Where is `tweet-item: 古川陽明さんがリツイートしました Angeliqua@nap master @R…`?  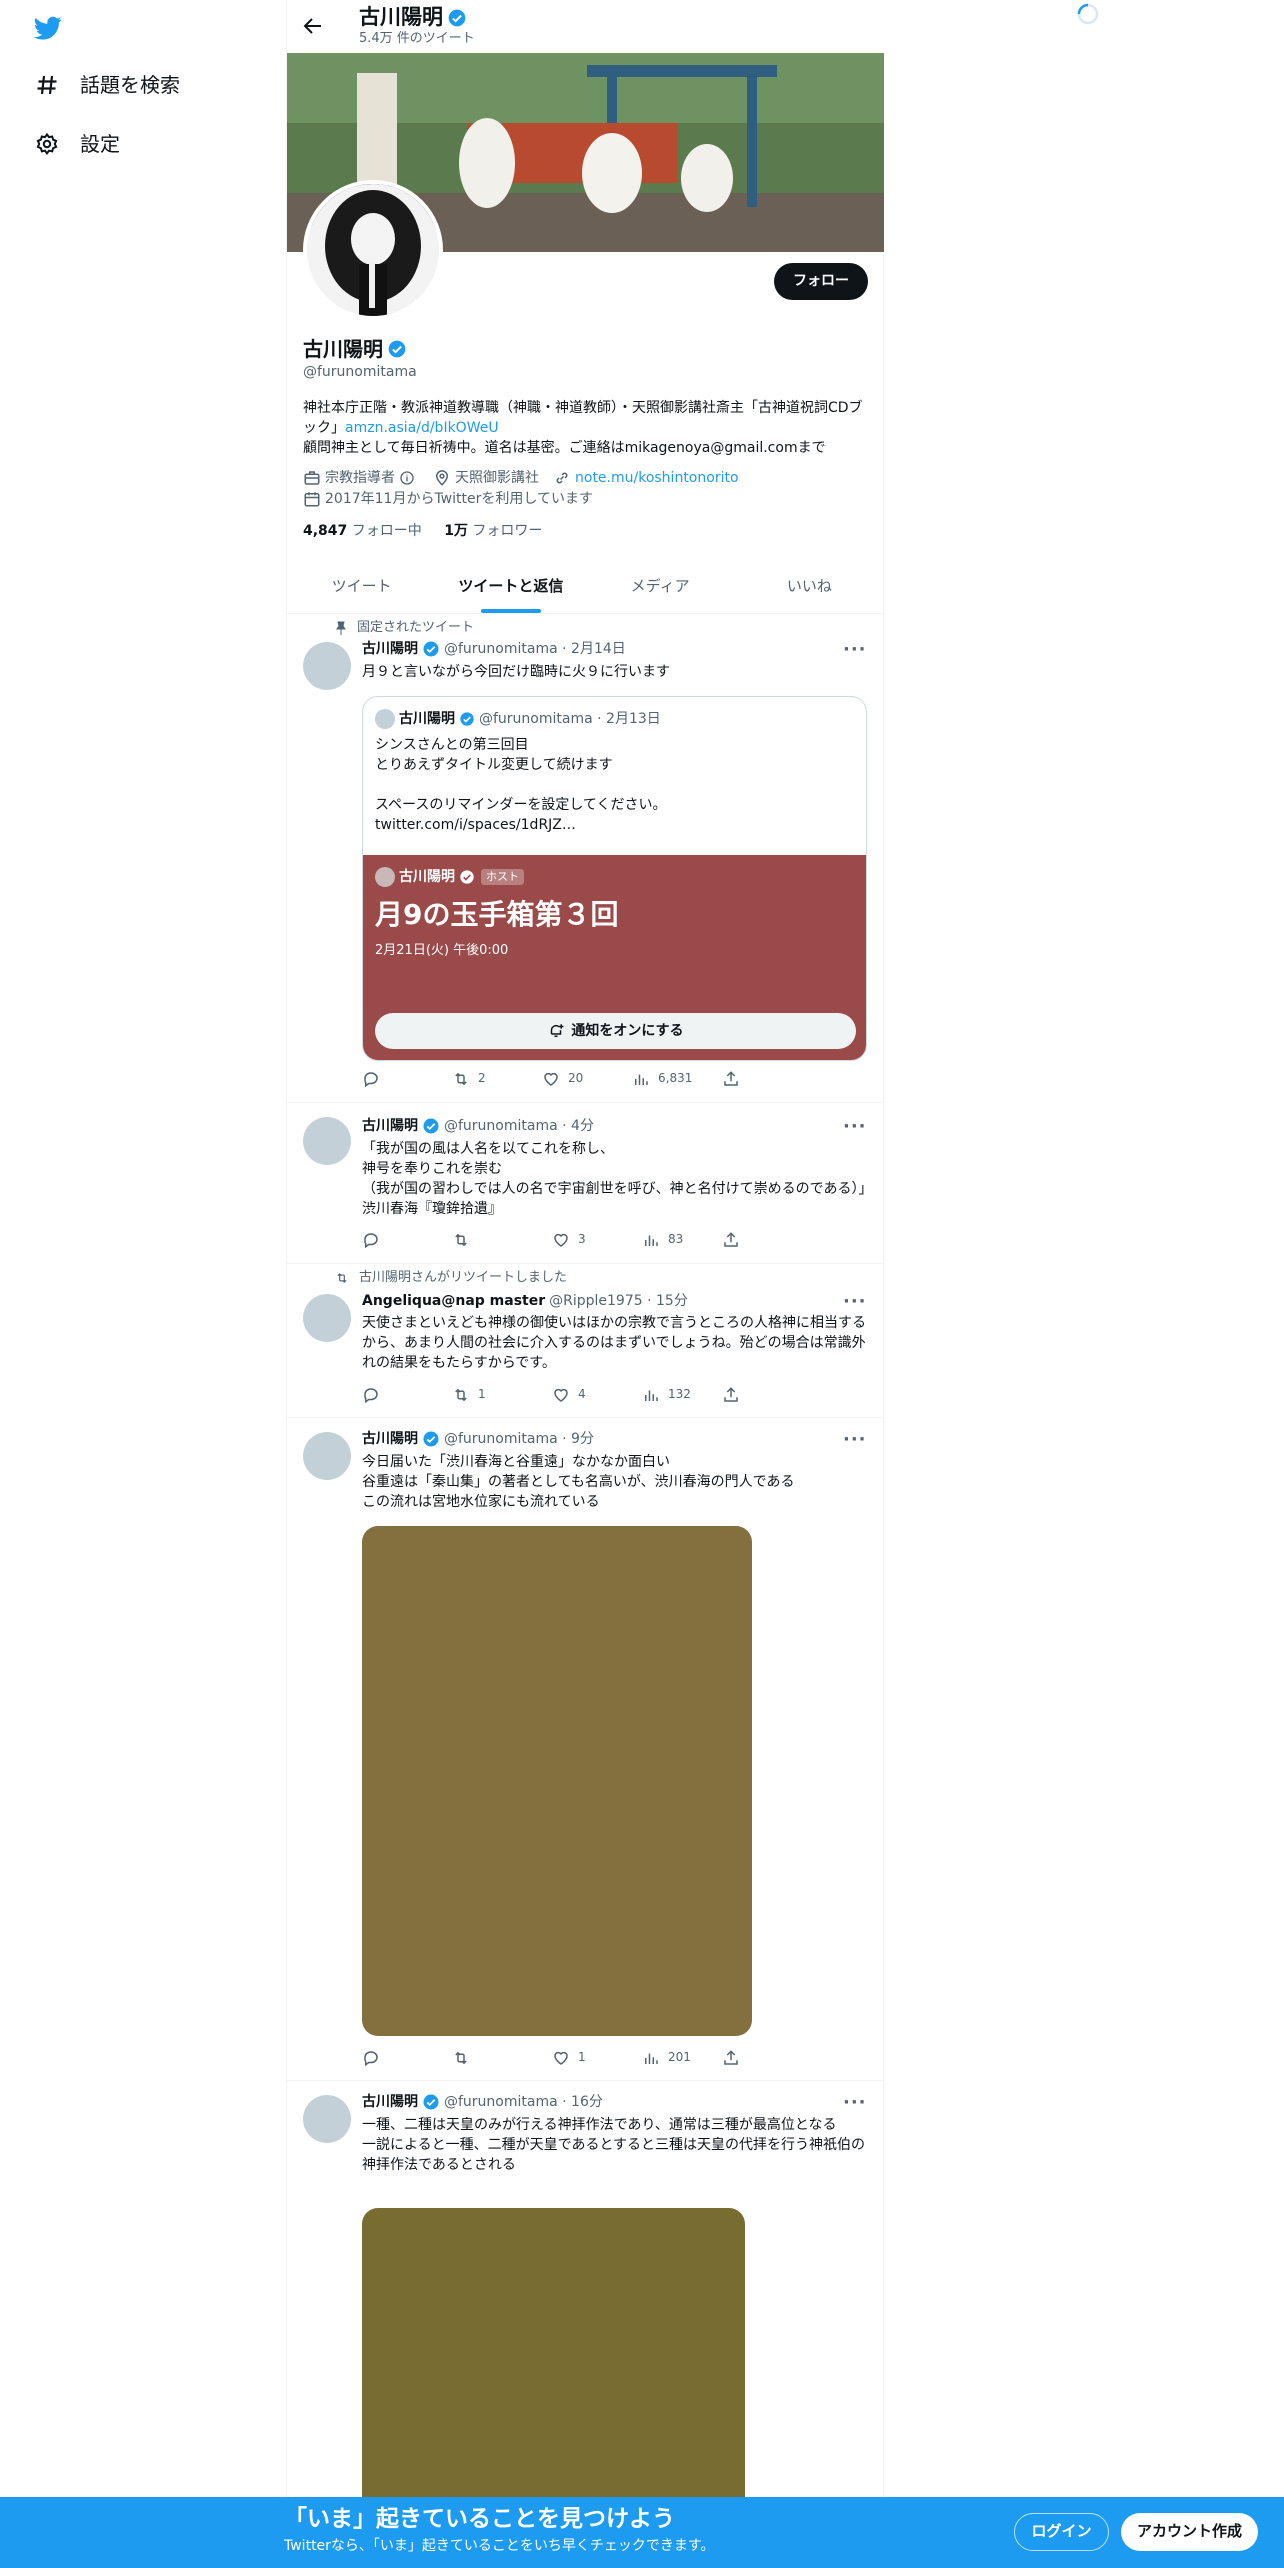
tweet-item: 古川陽明さんがリツイートしました Angeliqua@nap master @R… is located at coordinates (585, 1341).